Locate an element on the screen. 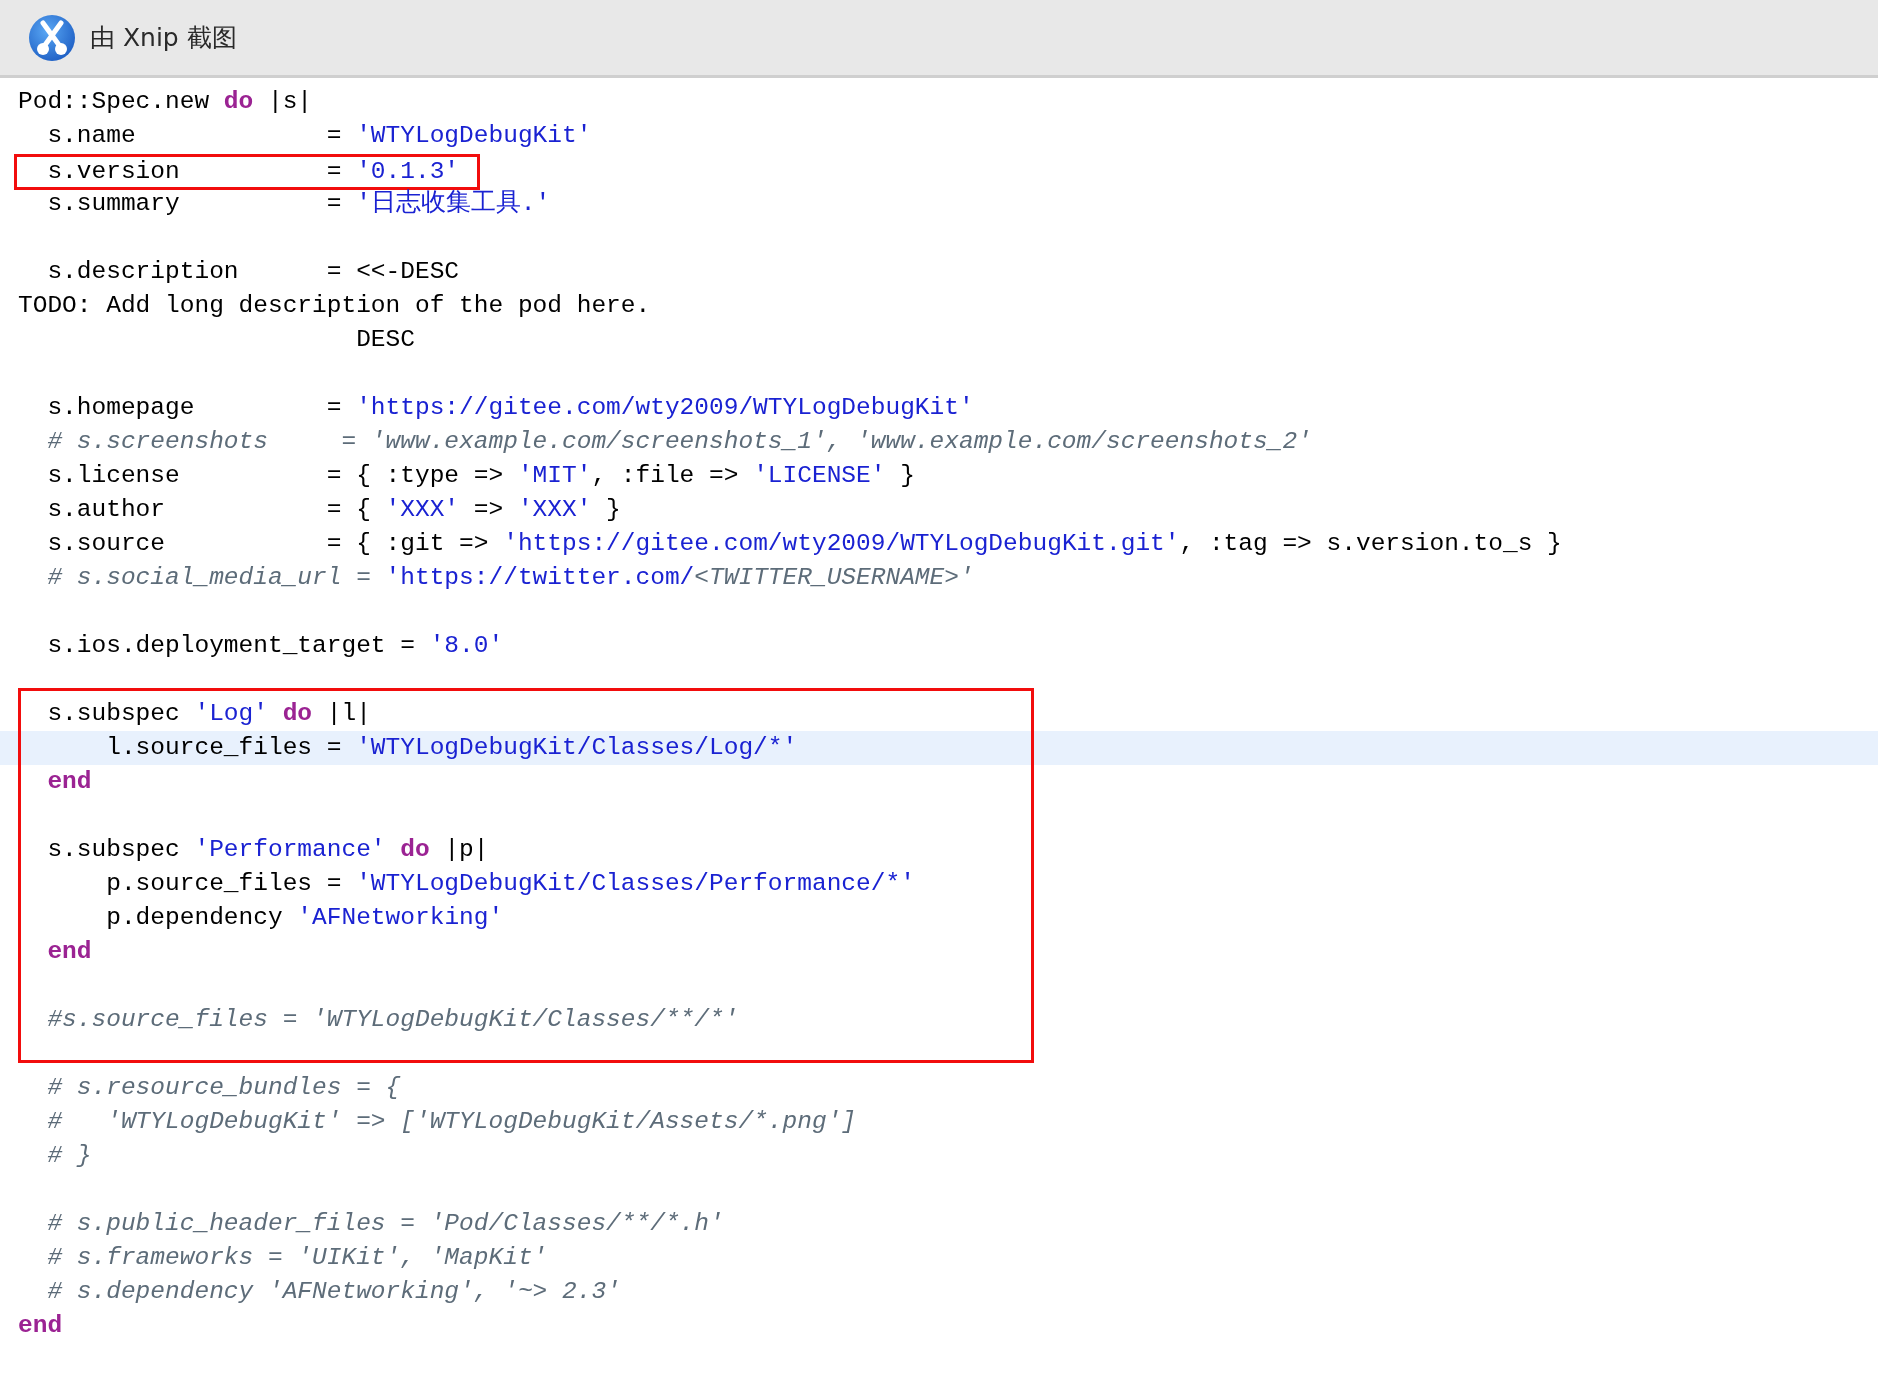  code-line: p.source_files = 'WTYLogDebugKit/Classes/Performance/*' is located at coordinates (510, 884).